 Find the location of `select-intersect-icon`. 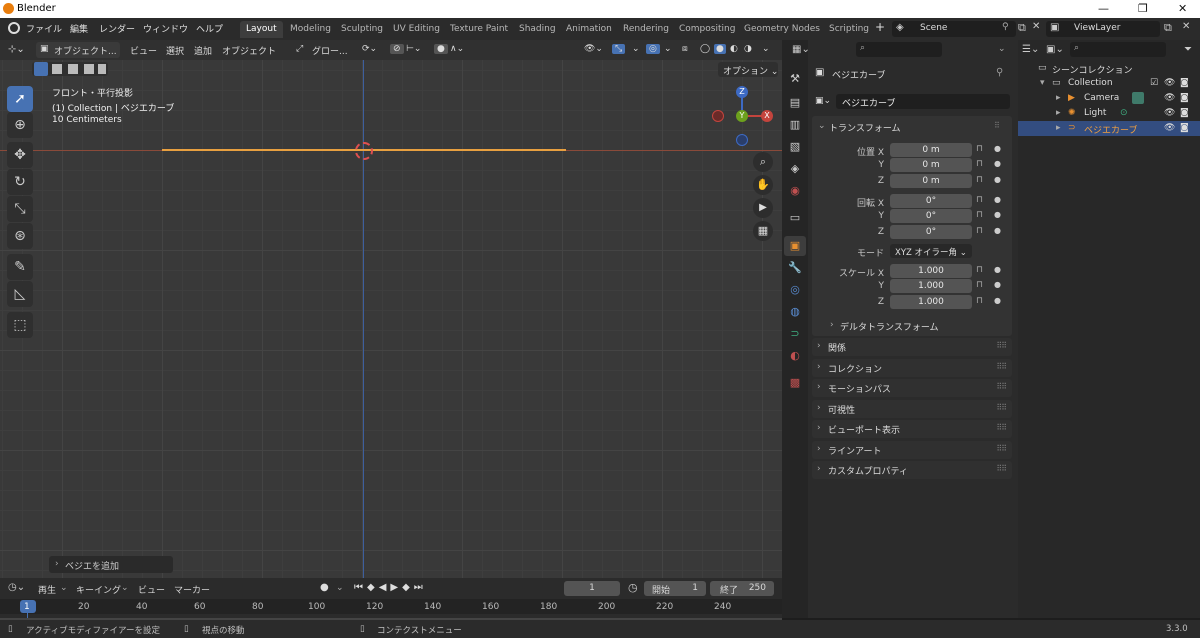

select-intersect-icon is located at coordinates (102, 69).